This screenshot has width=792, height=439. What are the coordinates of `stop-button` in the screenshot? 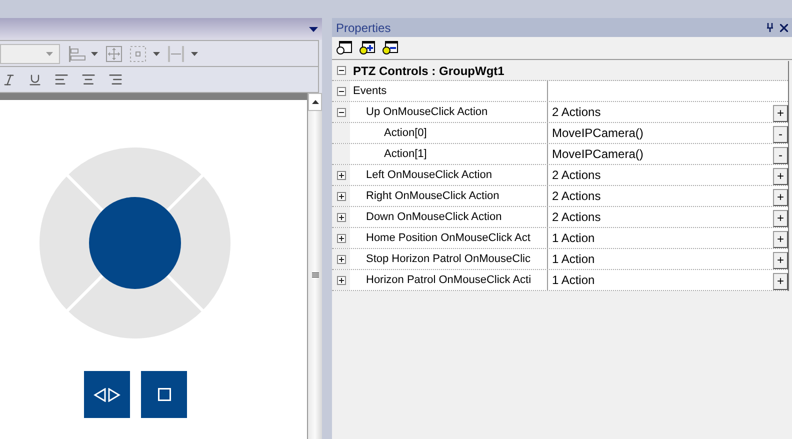 It's located at (164, 394).